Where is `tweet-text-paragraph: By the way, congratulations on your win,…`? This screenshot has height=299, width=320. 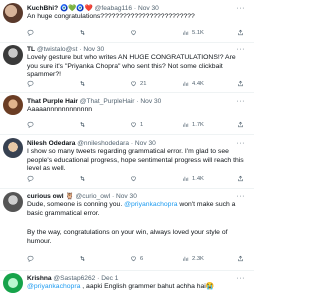
tweet-text-paragraph: By the way, congratulations on your win,… is located at coordinates (127, 237).